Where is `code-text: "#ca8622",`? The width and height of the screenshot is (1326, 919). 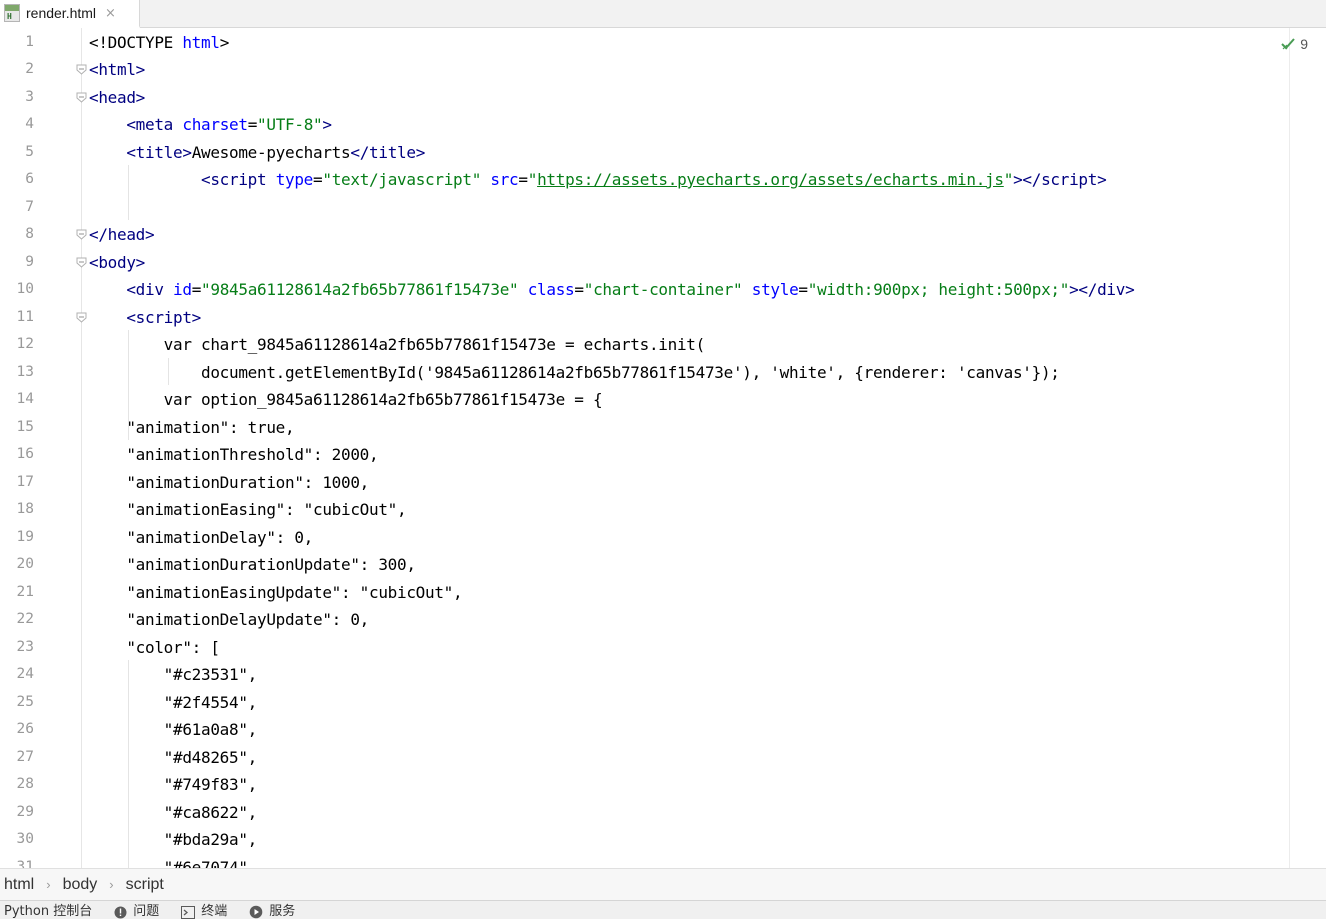 code-text: "#ca8622", is located at coordinates (173, 812).